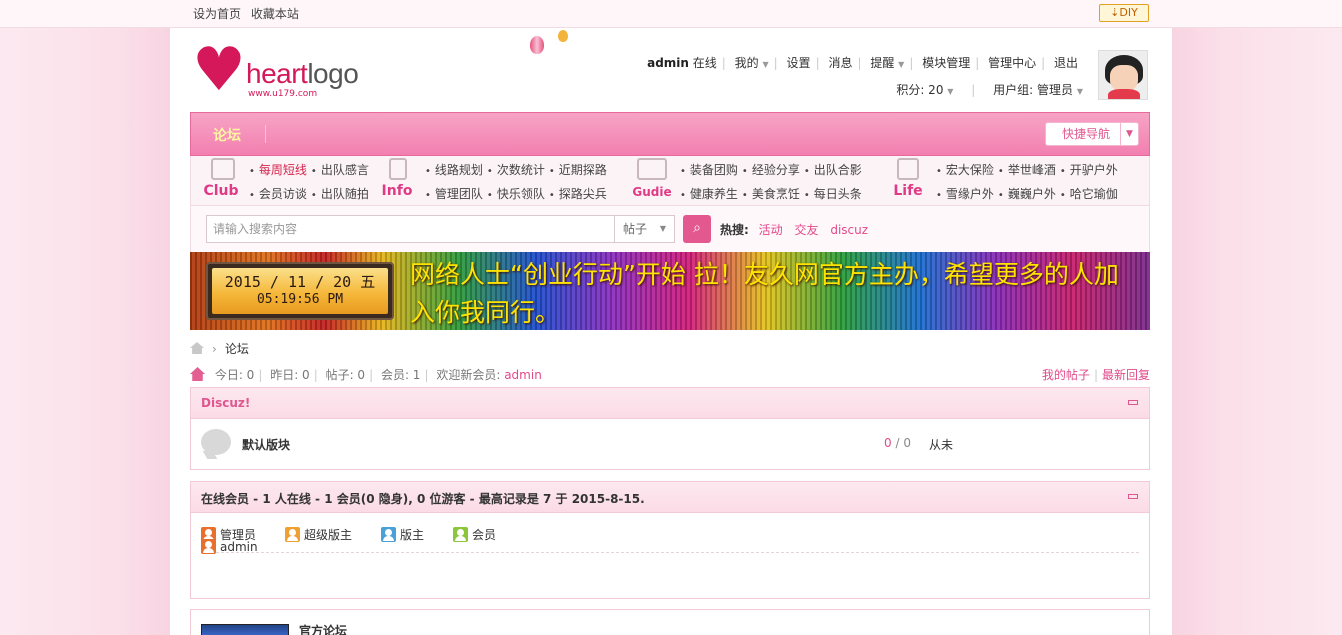 This screenshot has height=635, width=1342. Describe the element at coordinates (410, 229) in the screenshot. I see `search-input: 请输入搜索内容` at that location.